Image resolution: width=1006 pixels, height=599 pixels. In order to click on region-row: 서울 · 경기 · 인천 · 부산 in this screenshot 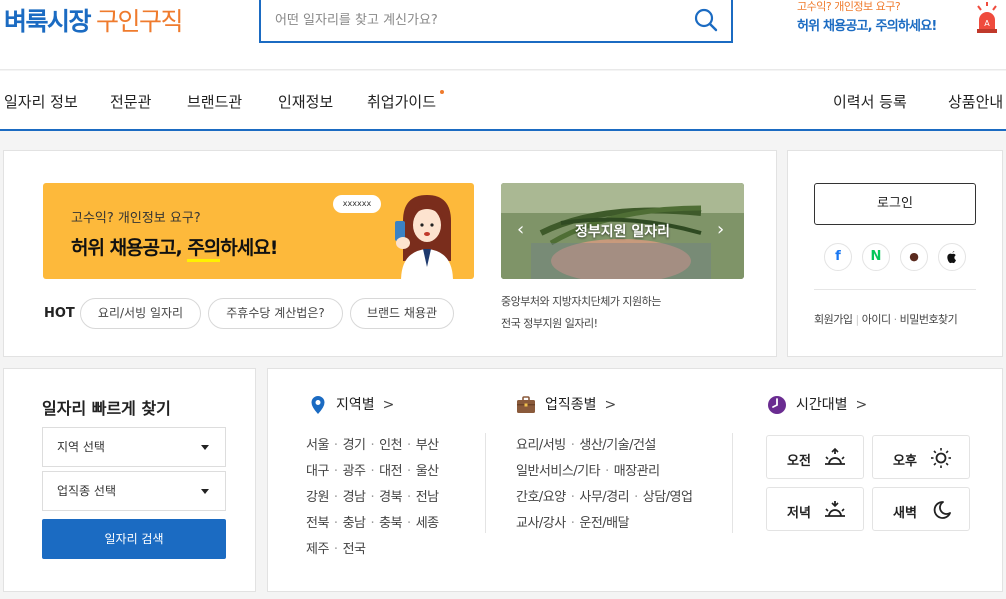, I will do `click(372, 446)`.